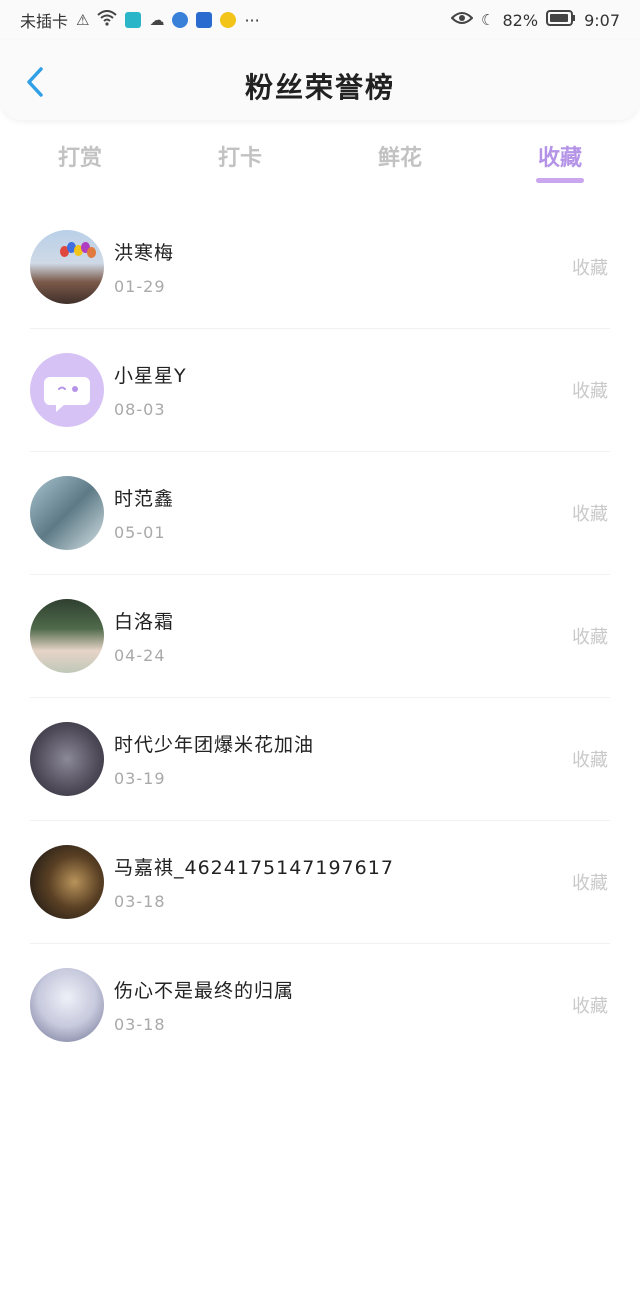 This screenshot has width=640, height=1316. What do you see at coordinates (254, 867) in the screenshot?
I see `user-name: 马嘉祺_4624175147197617` at bounding box center [254, 867].